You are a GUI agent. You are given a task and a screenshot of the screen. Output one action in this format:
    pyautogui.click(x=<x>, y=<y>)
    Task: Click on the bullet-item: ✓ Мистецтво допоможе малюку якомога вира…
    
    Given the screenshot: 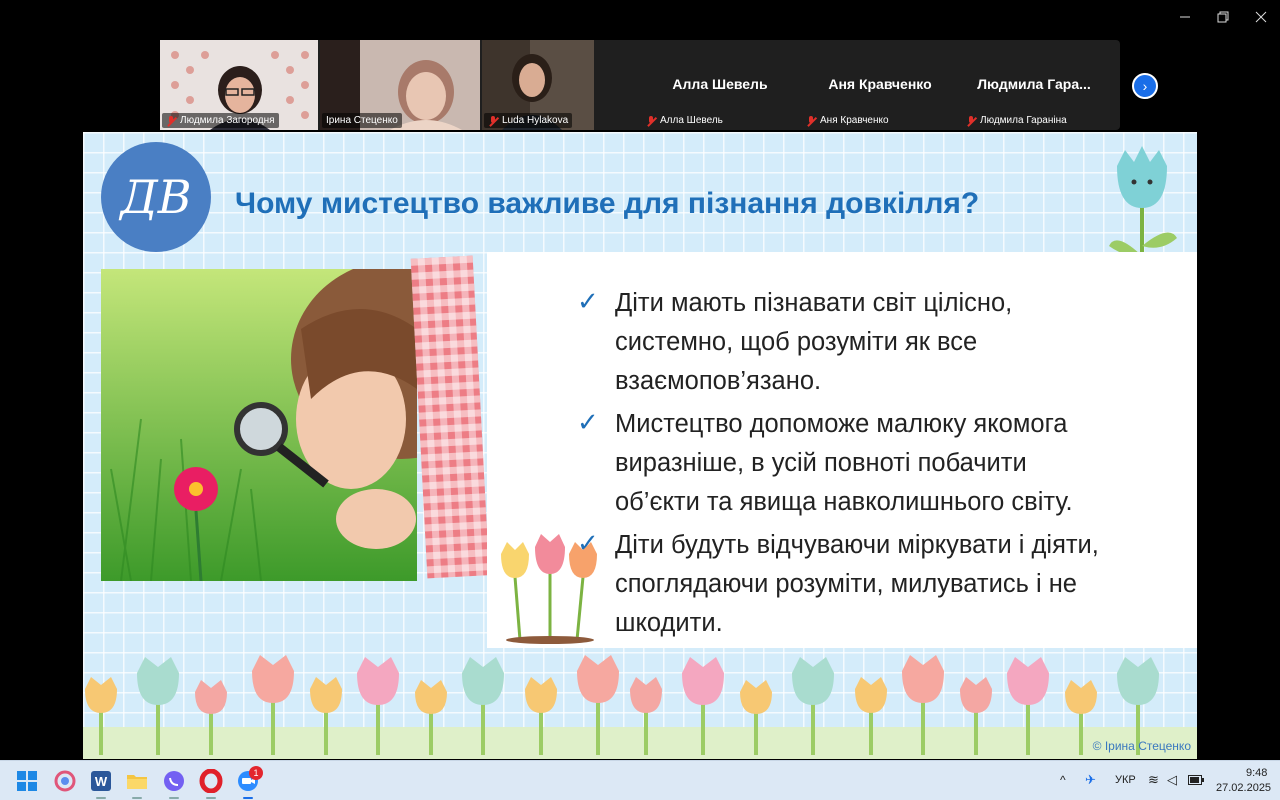 What is the action you would take?
    pyautogui.click(x=867, y=463)
    